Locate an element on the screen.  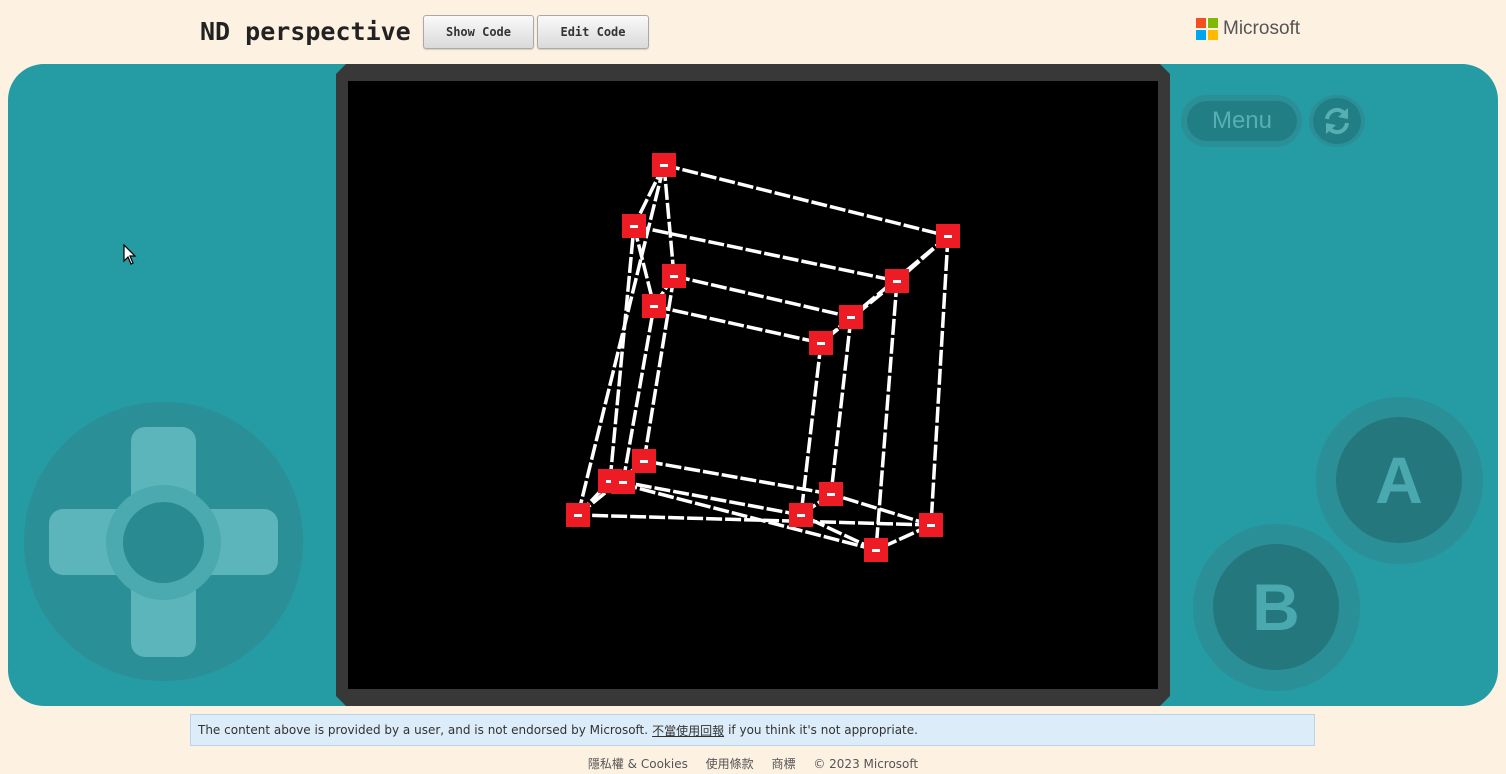
edit-code-button: Edit Code is located at coordinates (593, 32).